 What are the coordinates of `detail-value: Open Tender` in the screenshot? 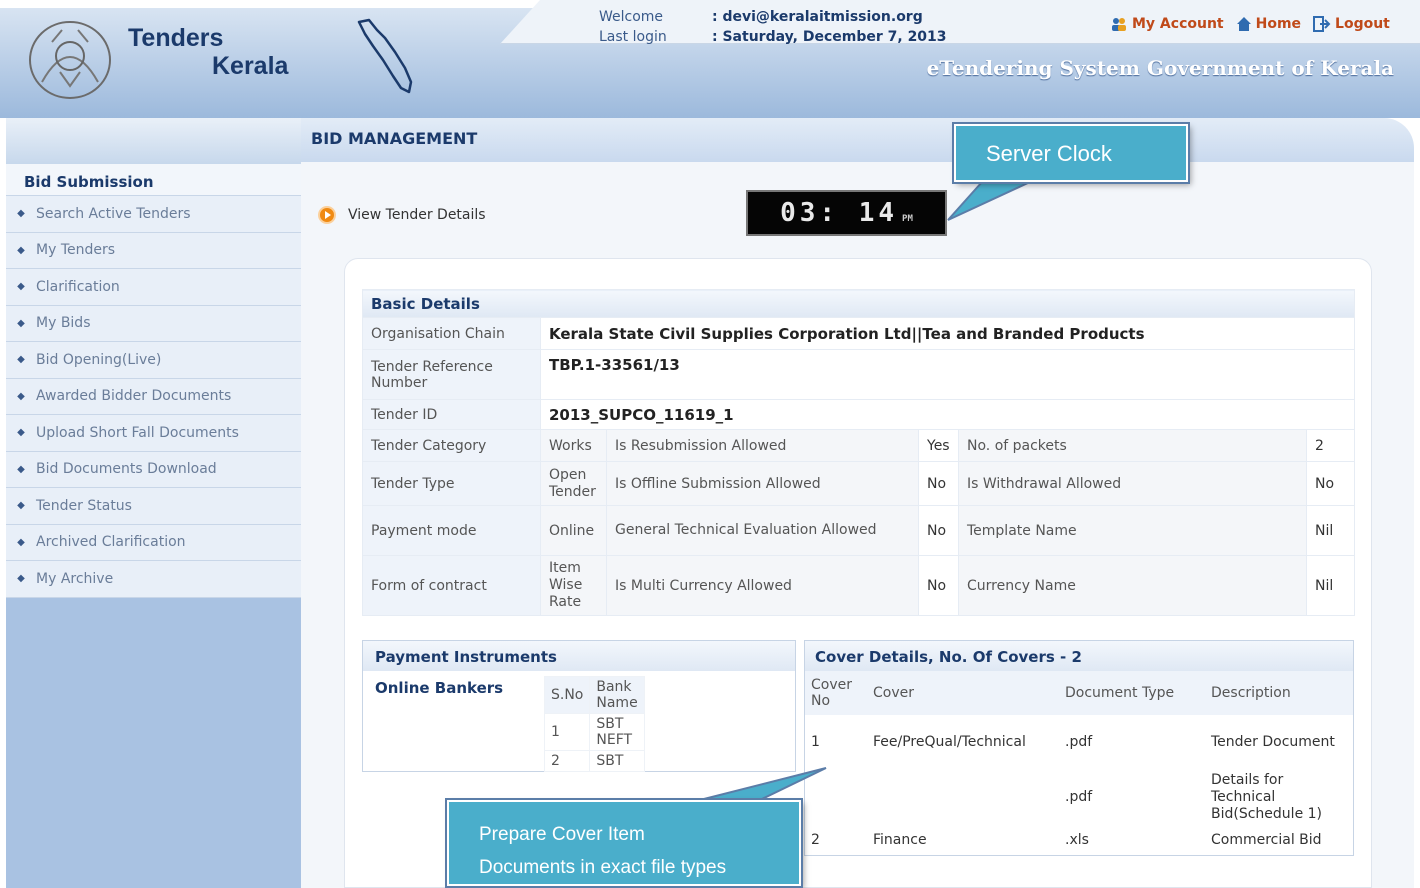 It's located at (573, 483).